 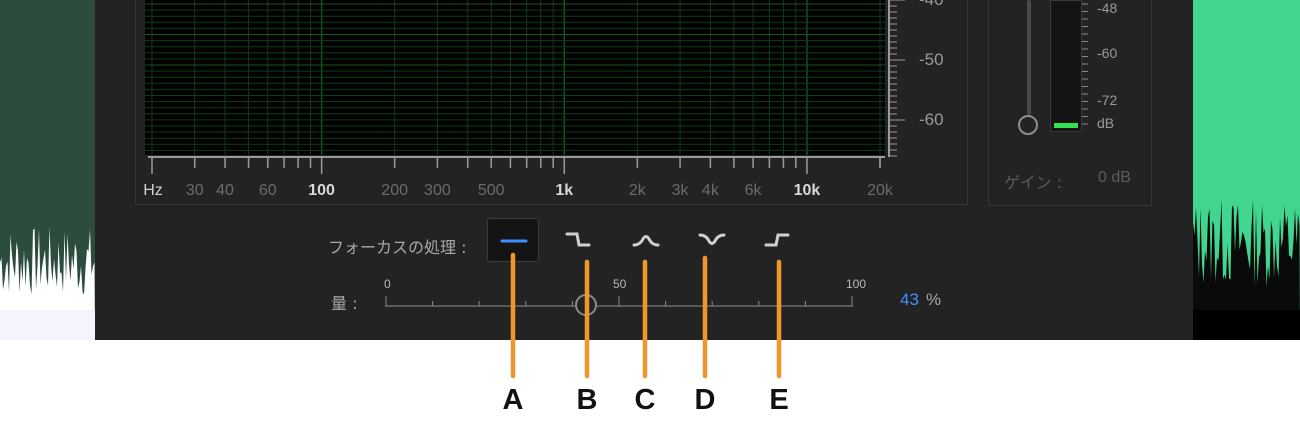 I want to click on meter-label-60: -60, so click(x=1107, y=53).